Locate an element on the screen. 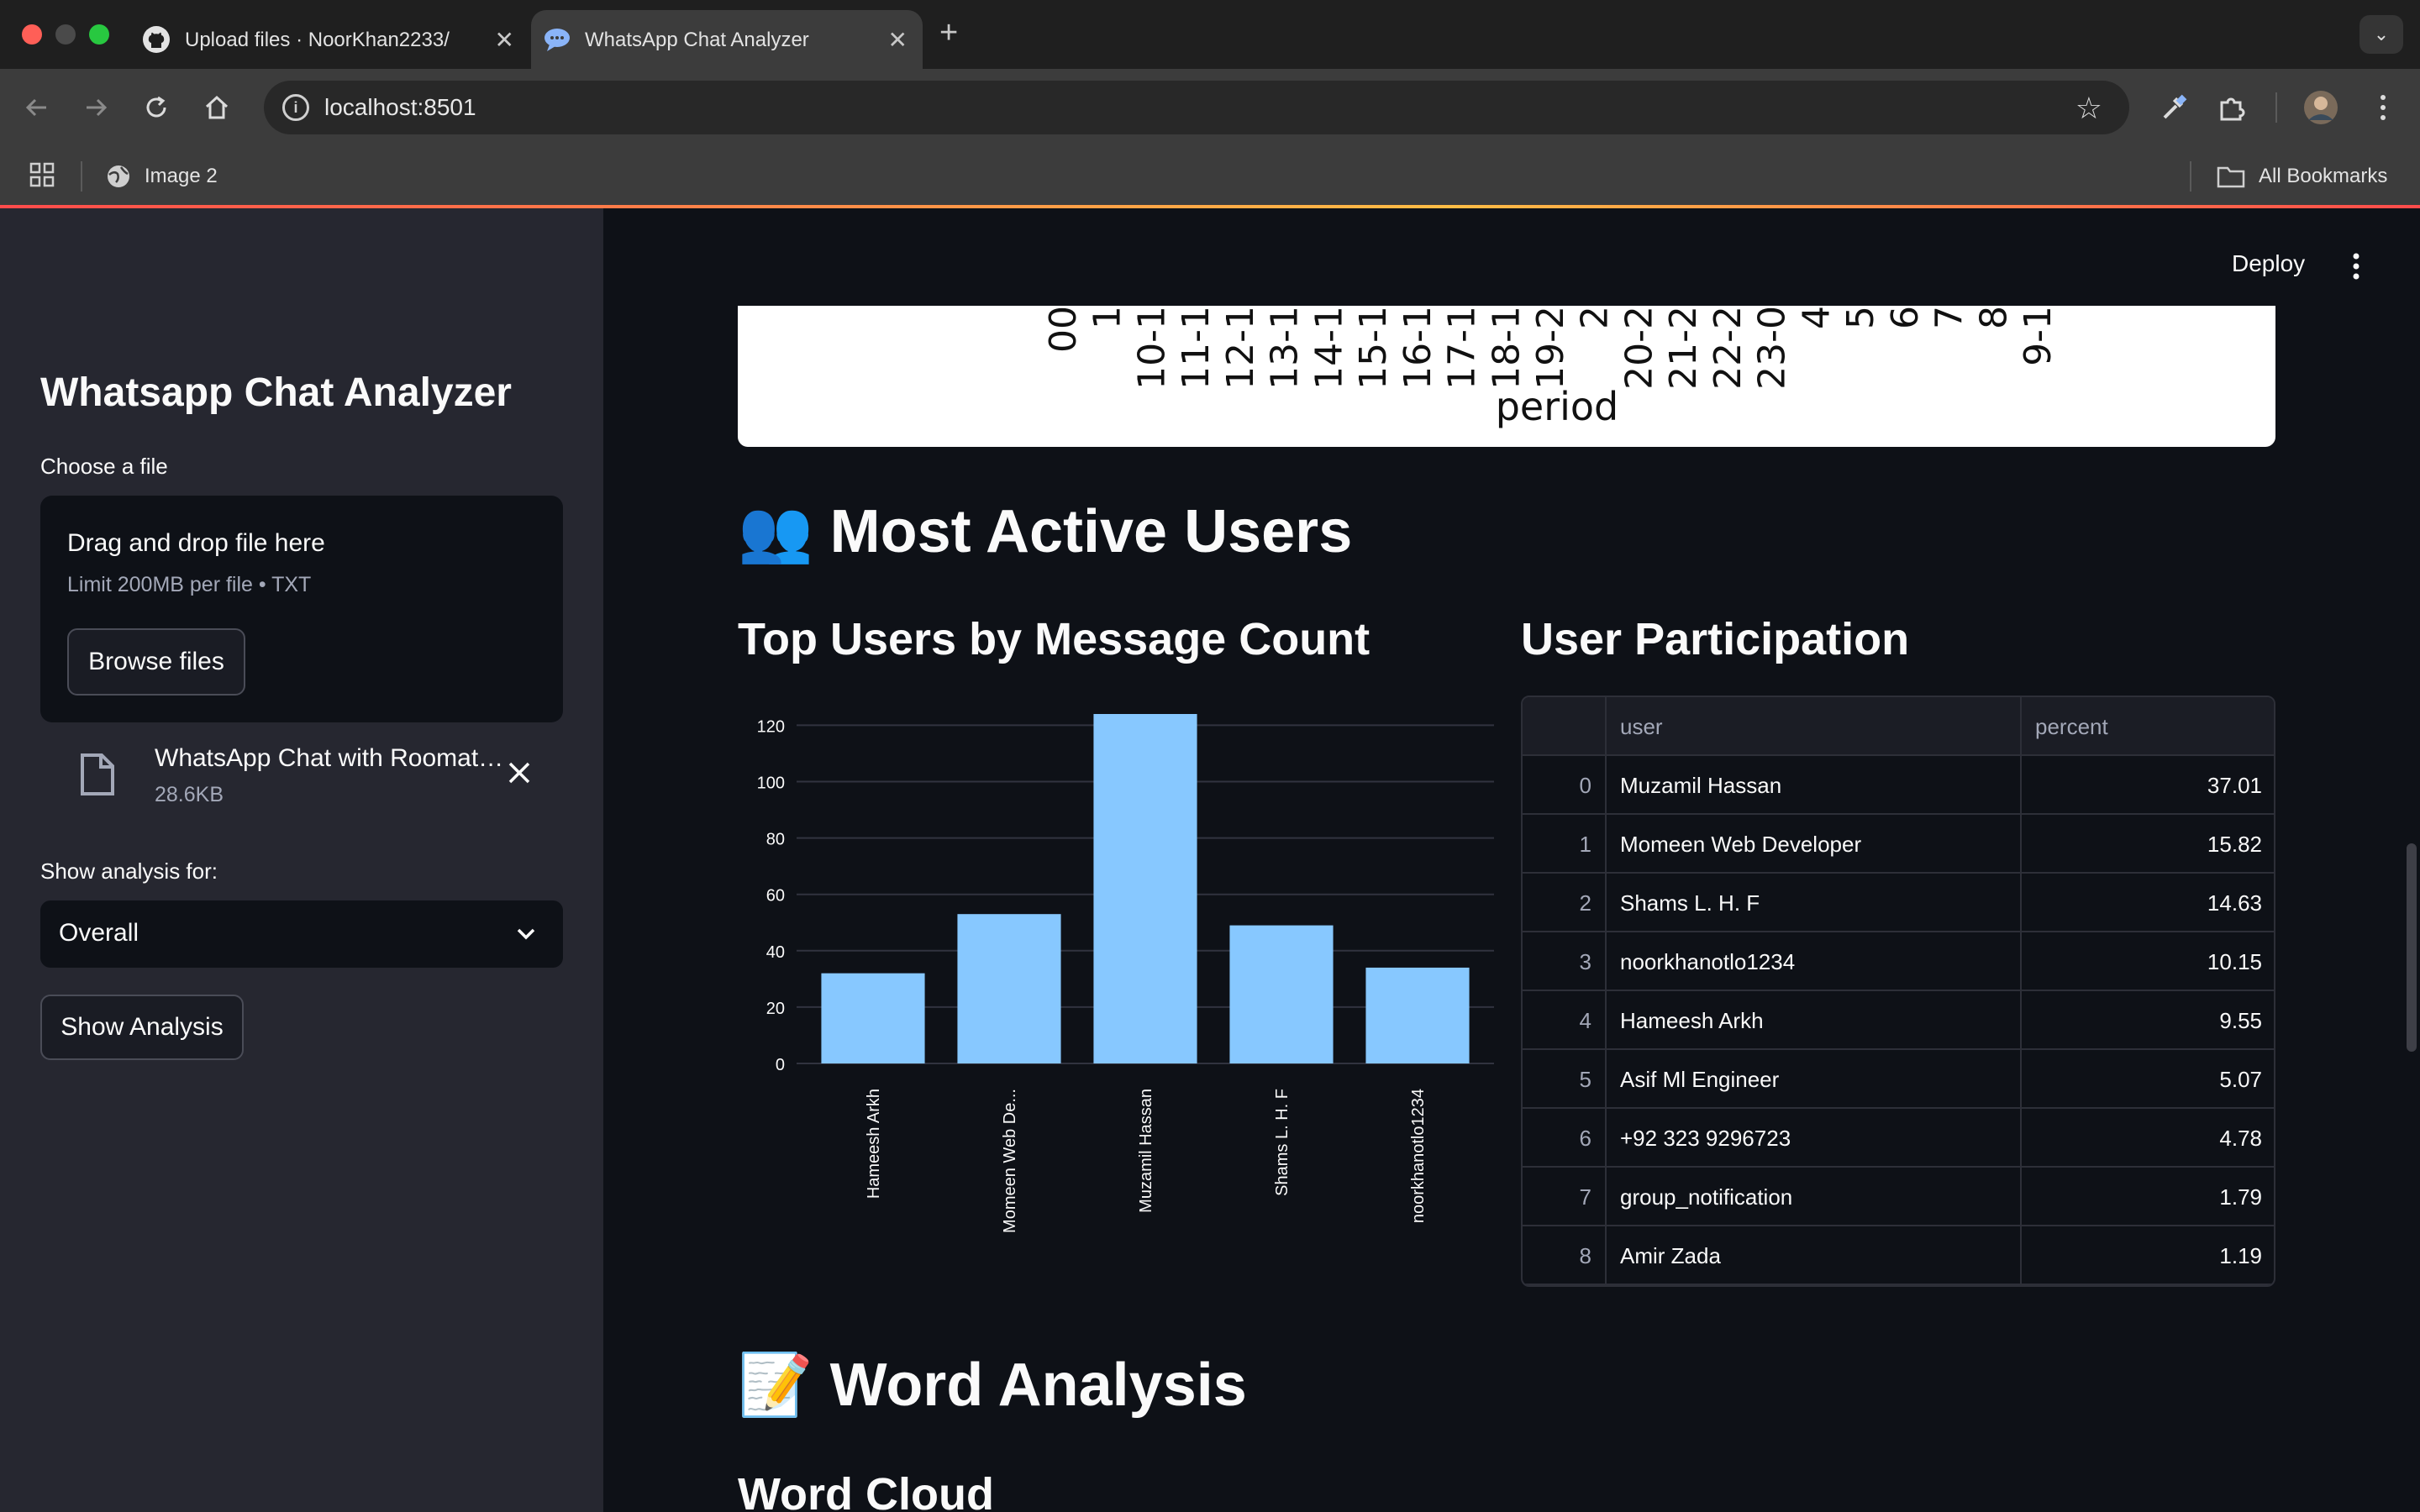  percent-cell: 5.07 is located at coordinates (2240, 1079).